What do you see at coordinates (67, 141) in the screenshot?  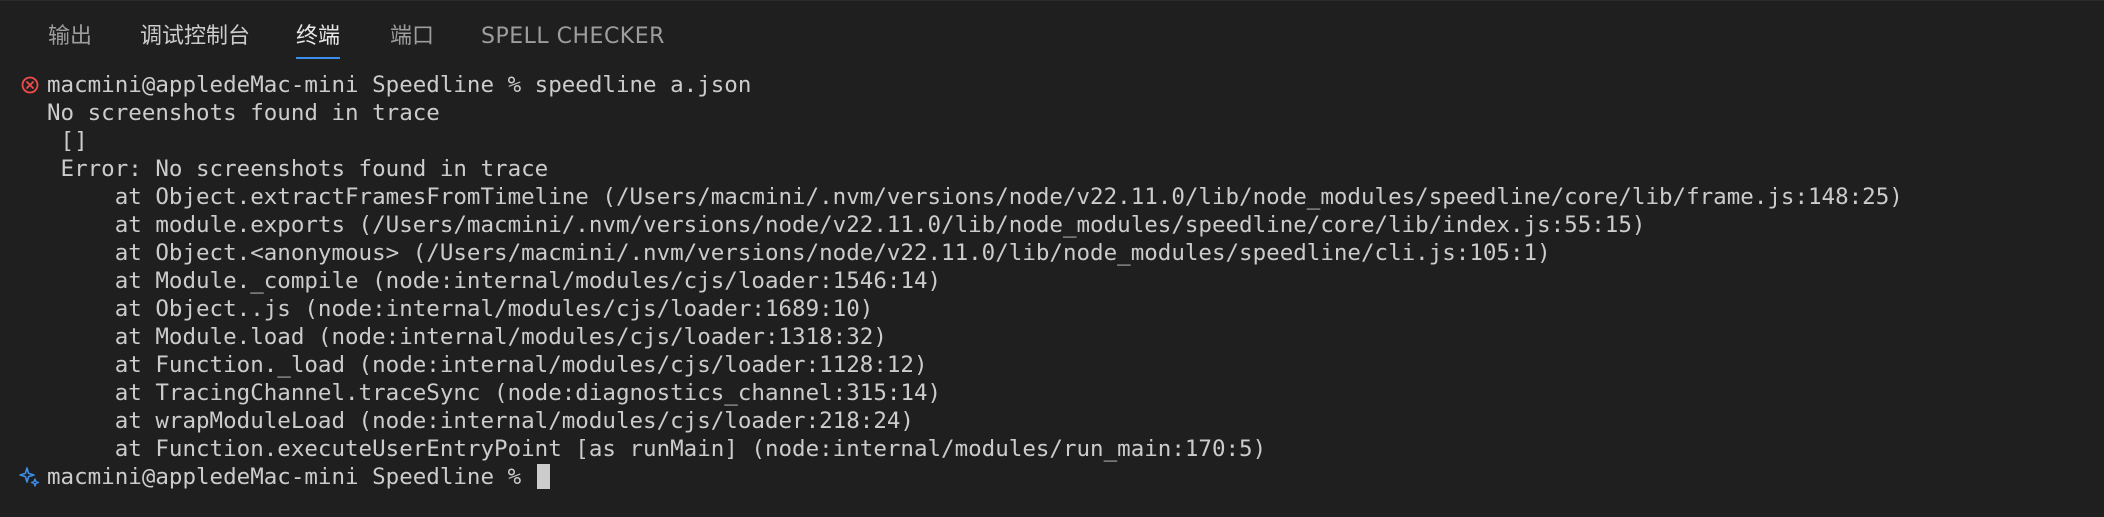 I see `output-line: []` at bounding box center [67, 141].